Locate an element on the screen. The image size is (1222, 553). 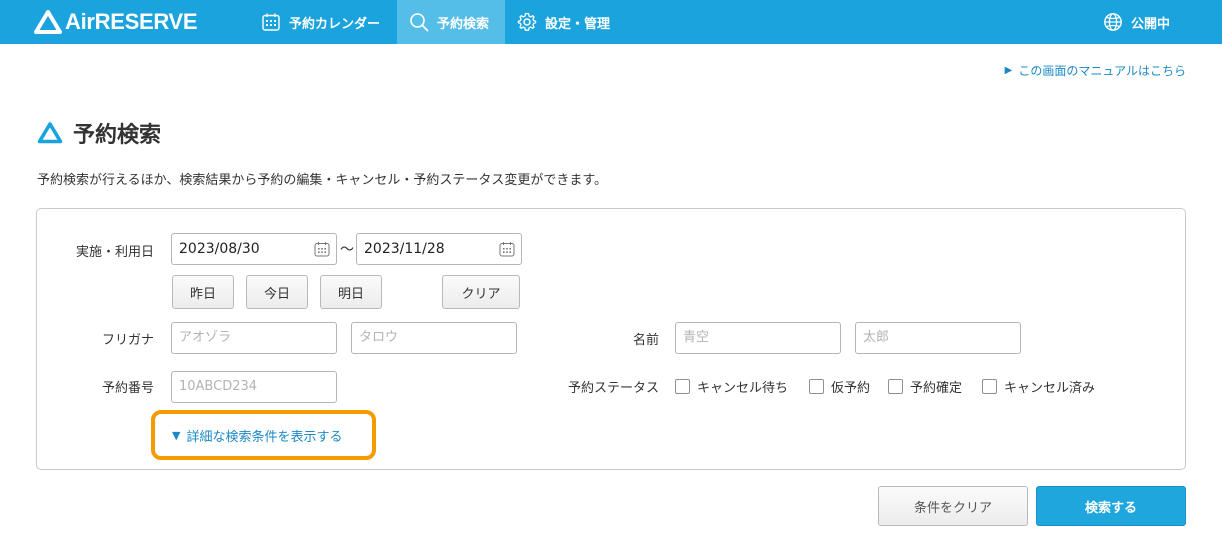
status-cancelled-checkbox: キャンセル済み is located at coordinates (1038, 386).